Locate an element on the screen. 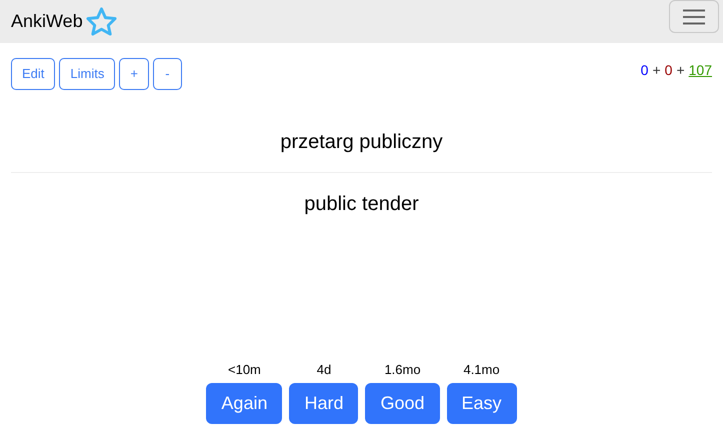 Image resolution: width=723 pixels, height=427 pixels. star-icon is located at coordinates (101, 21).